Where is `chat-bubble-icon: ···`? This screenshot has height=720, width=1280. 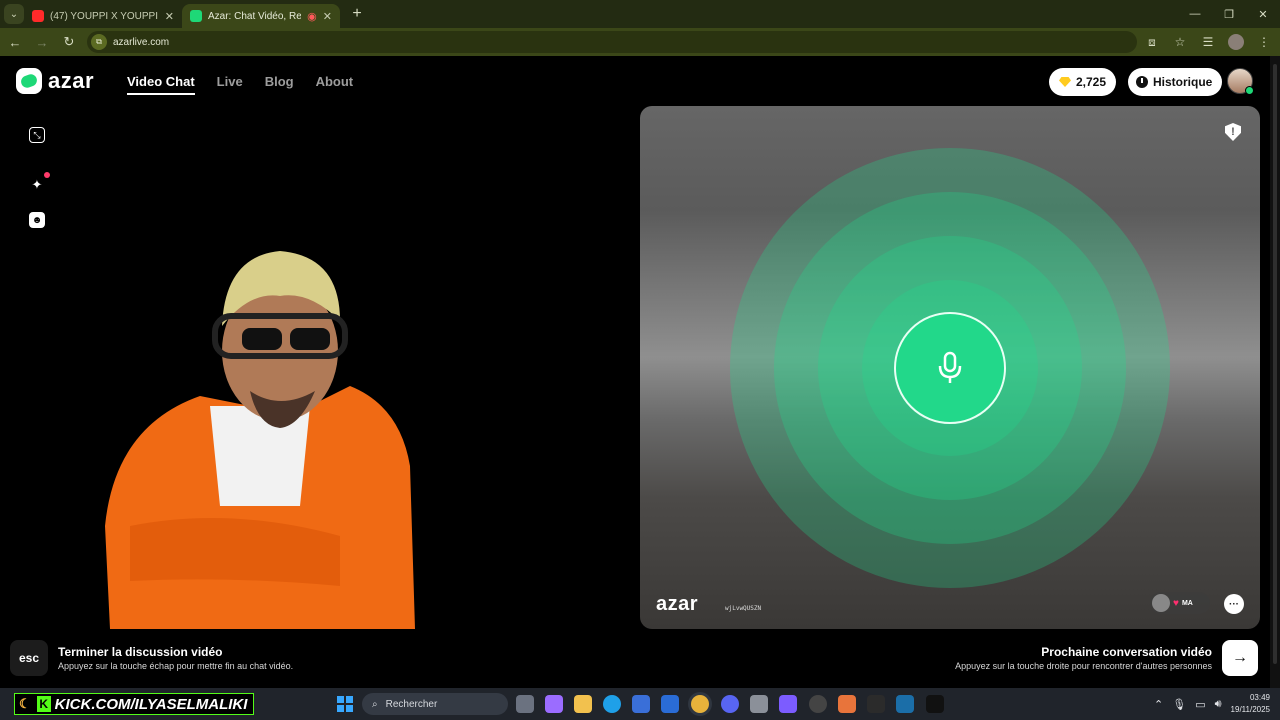
chat-bubble-icon: ··· is located at coordinates (1234, 604).